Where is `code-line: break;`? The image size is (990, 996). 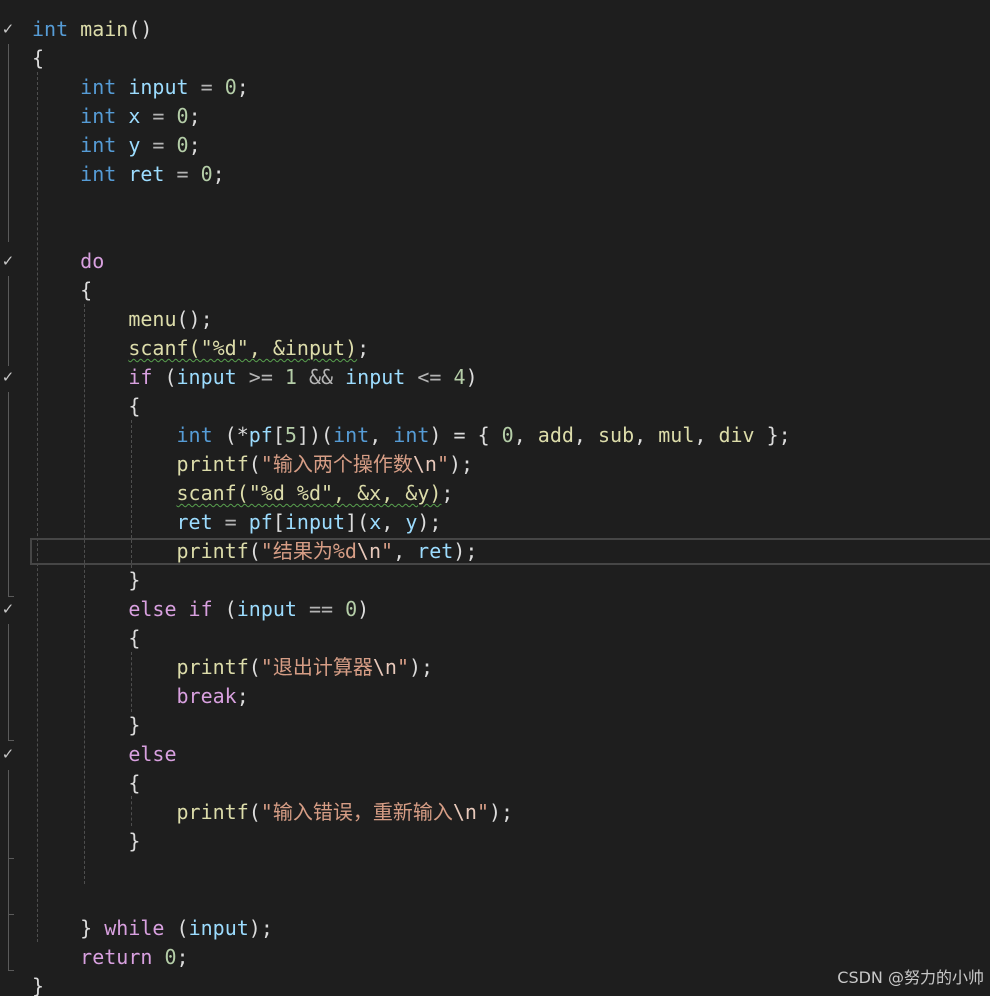 code-line: break; is located at coordinates (495, 696).